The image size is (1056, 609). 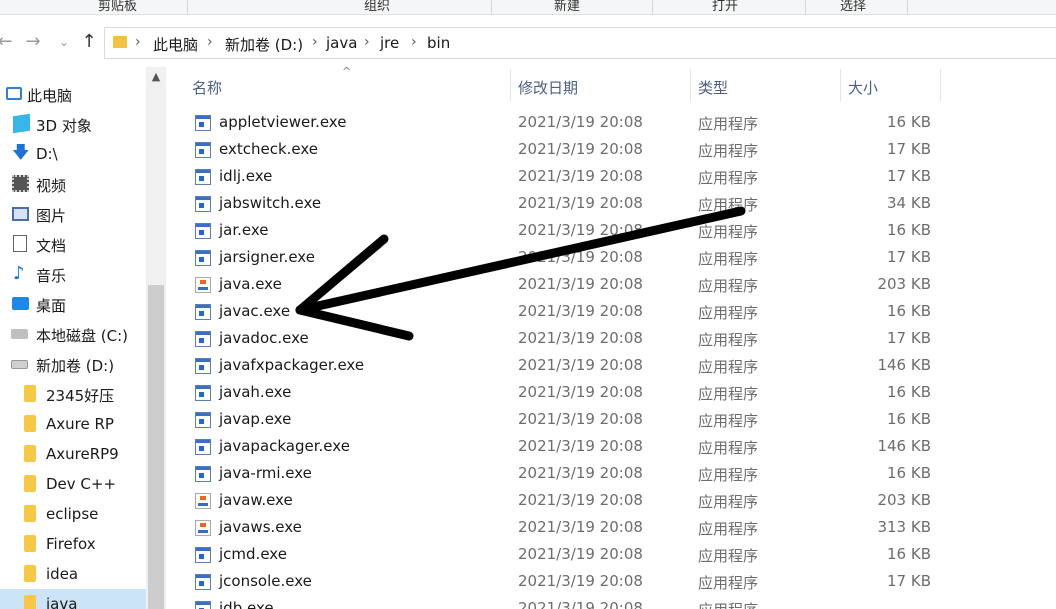 I want to click on breadcrumb-this-pc: 此电脑, so click(x=175, y=44).